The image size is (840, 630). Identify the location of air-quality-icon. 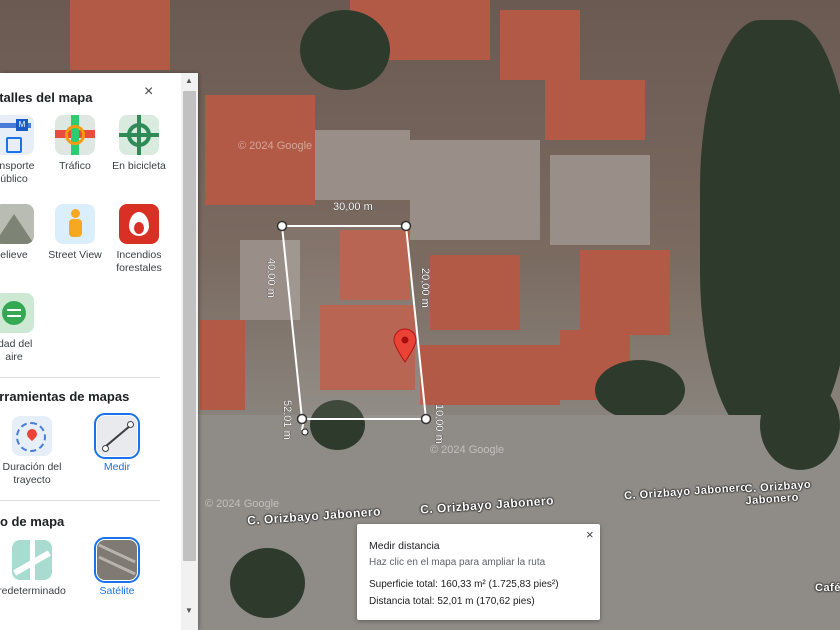
(17, 313).